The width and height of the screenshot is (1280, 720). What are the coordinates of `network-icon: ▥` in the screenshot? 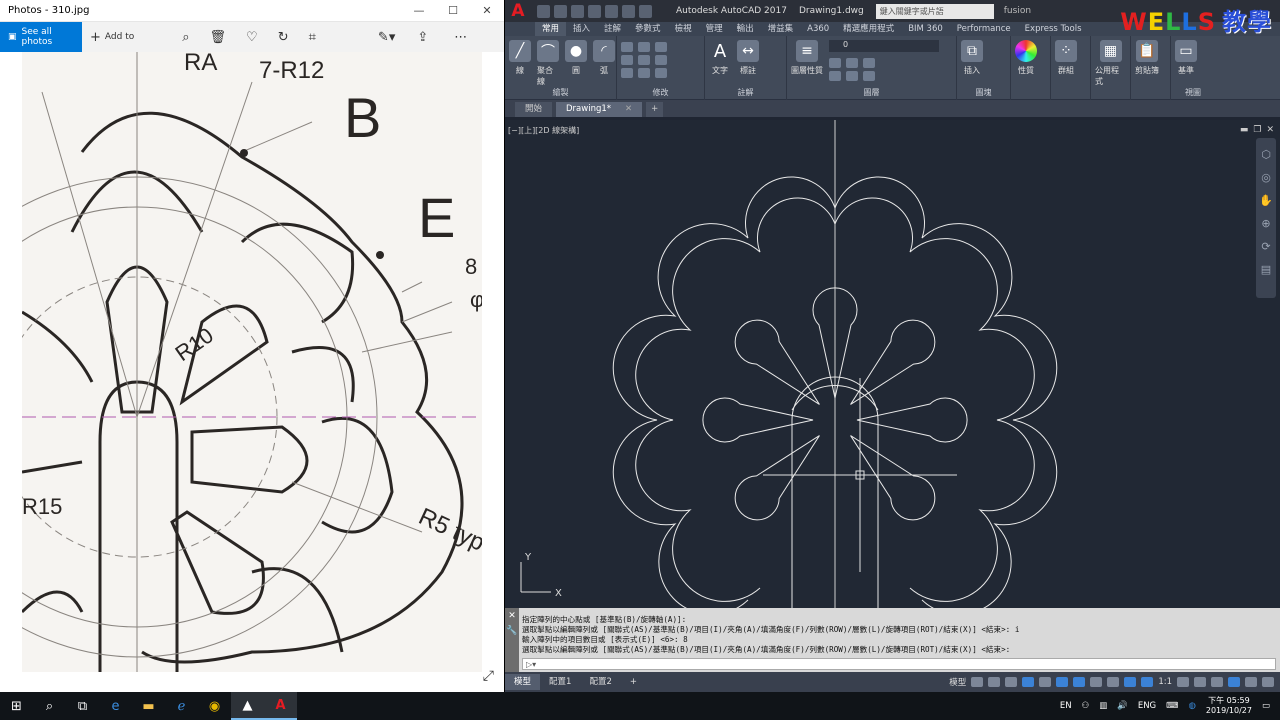 It's located at (1103, 706).